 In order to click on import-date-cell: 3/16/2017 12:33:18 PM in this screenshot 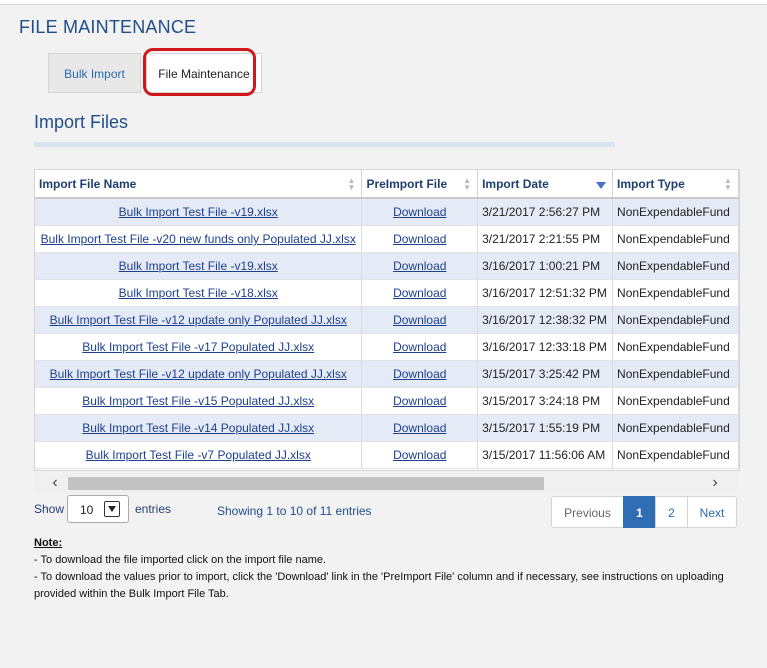, I will do `click(544, 347)`.